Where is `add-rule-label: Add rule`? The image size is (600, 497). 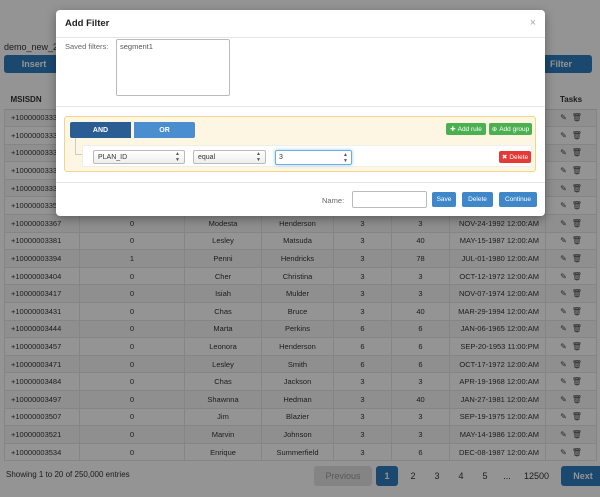 add-rule-label: Add rule is located at coordinates (469, 129).